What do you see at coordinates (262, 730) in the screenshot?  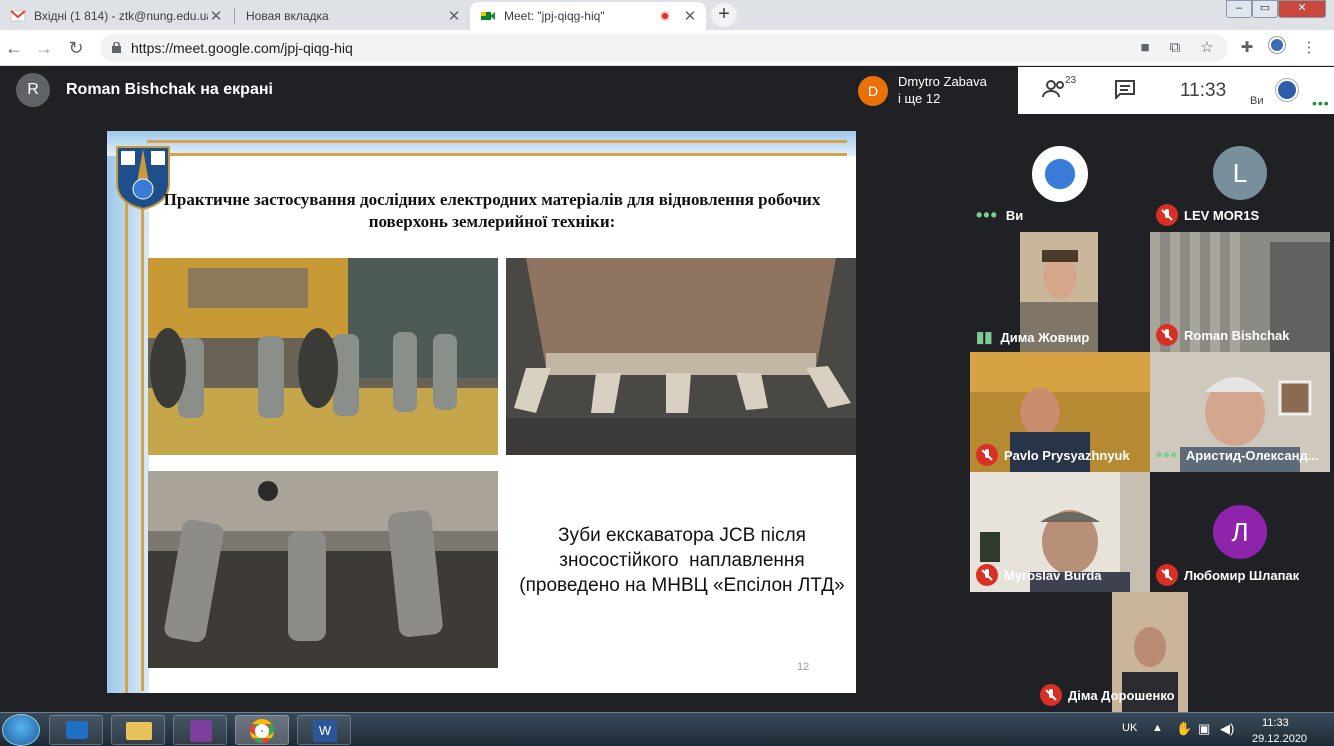 I see `chrome-taskbar-icon` at bounding box center [262, 730].